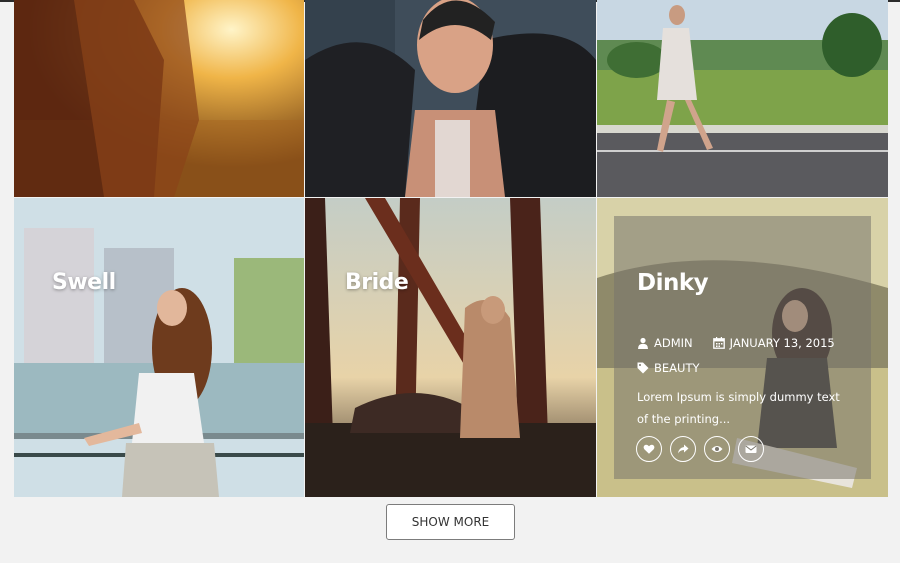 The width and height of the screenshot is (900, 563). I want to click on item-title-bride: Bride, so click(377, 282).